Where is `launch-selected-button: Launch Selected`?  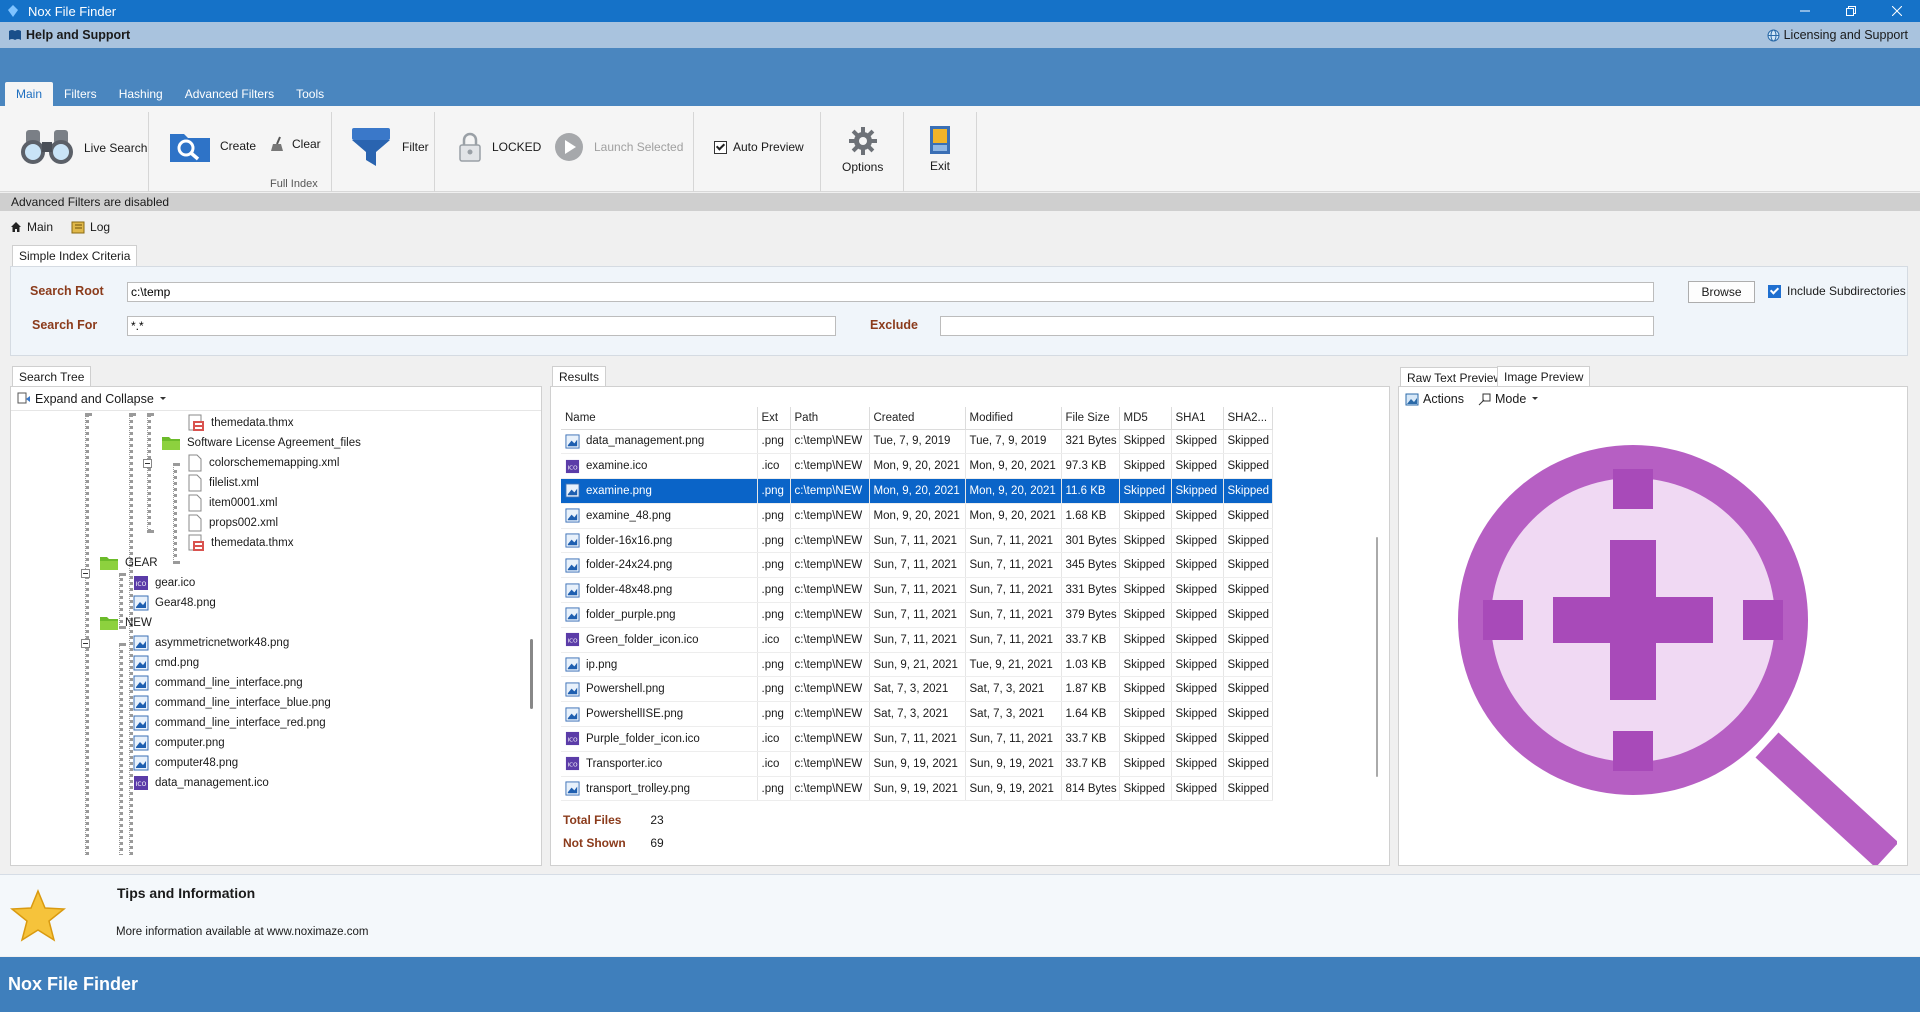
launch-selected-button: Launch Selected is located at coordinates (618, 147).